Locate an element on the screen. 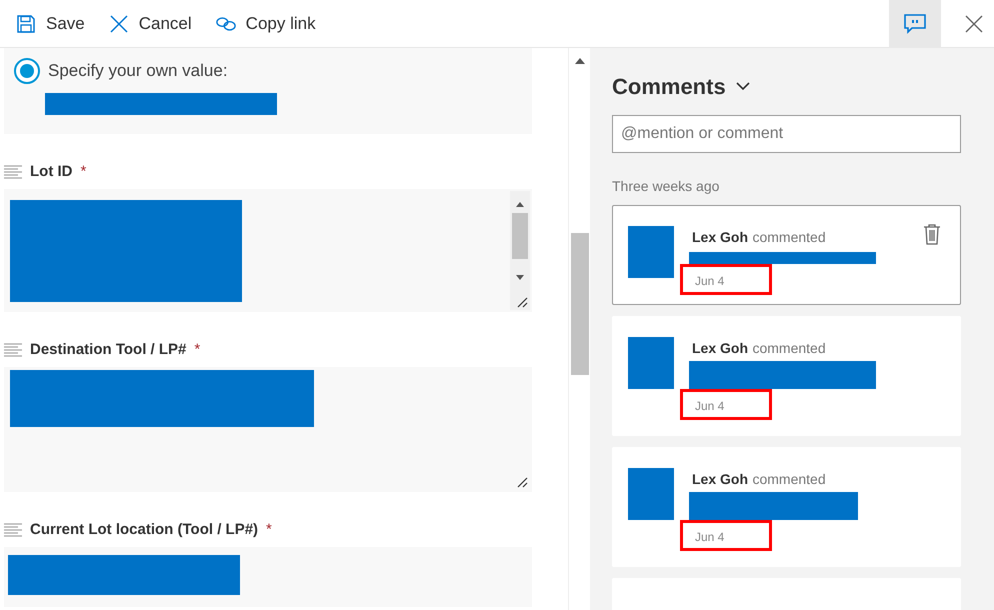 The image size is (994, 610). chevron-down-icon is located at coordinates (743, 86).